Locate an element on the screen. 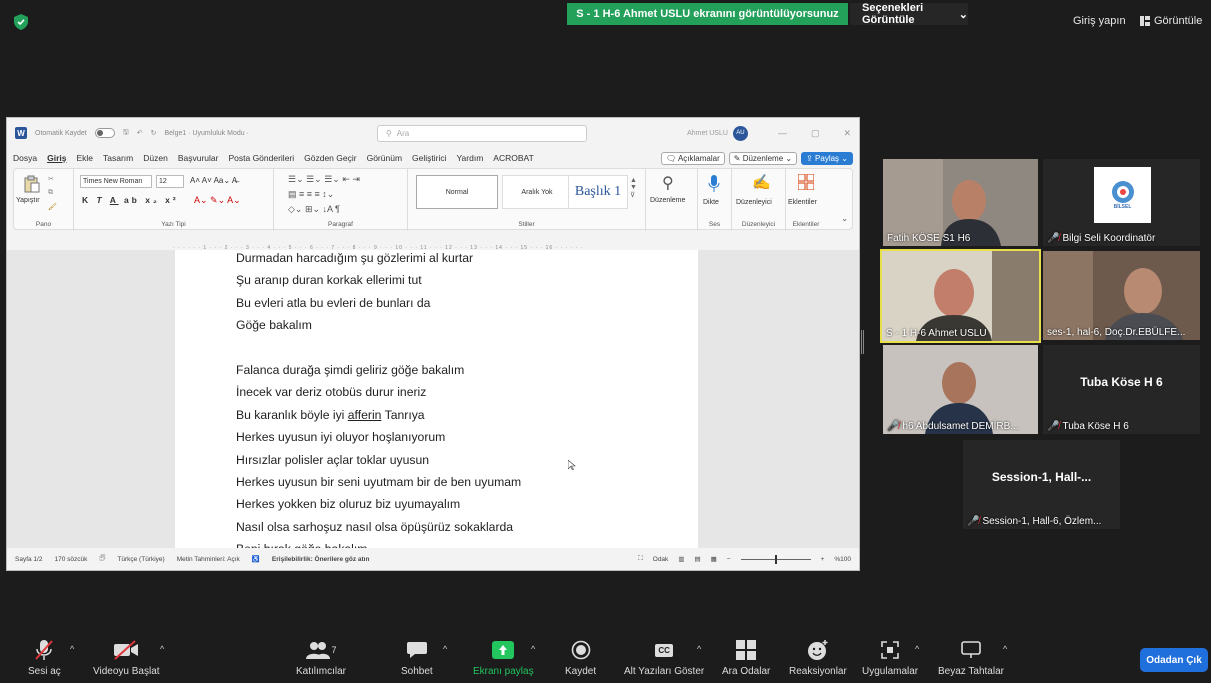  font-color-icon: A⌄ ✎⌄ A⌄ is located at coordinates (217, 200).